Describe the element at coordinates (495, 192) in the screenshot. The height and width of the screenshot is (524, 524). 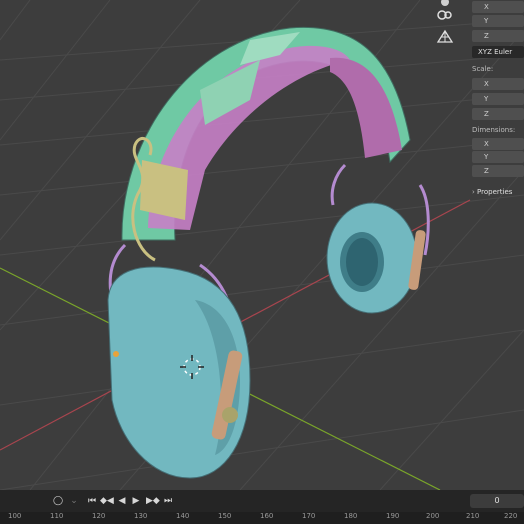
I see `properties-label: Properties` at that location.